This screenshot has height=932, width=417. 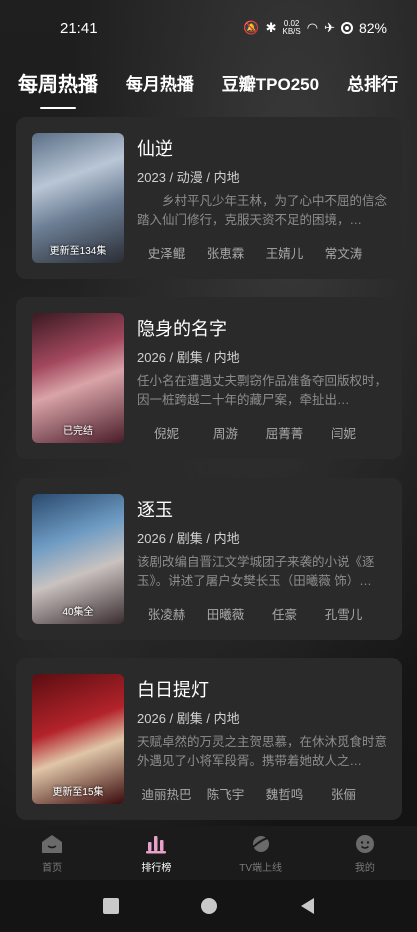 I want to click on cast-list: 张凌赫 田曦薇 任豪 孔雪儿, so click(x=267, y=613).